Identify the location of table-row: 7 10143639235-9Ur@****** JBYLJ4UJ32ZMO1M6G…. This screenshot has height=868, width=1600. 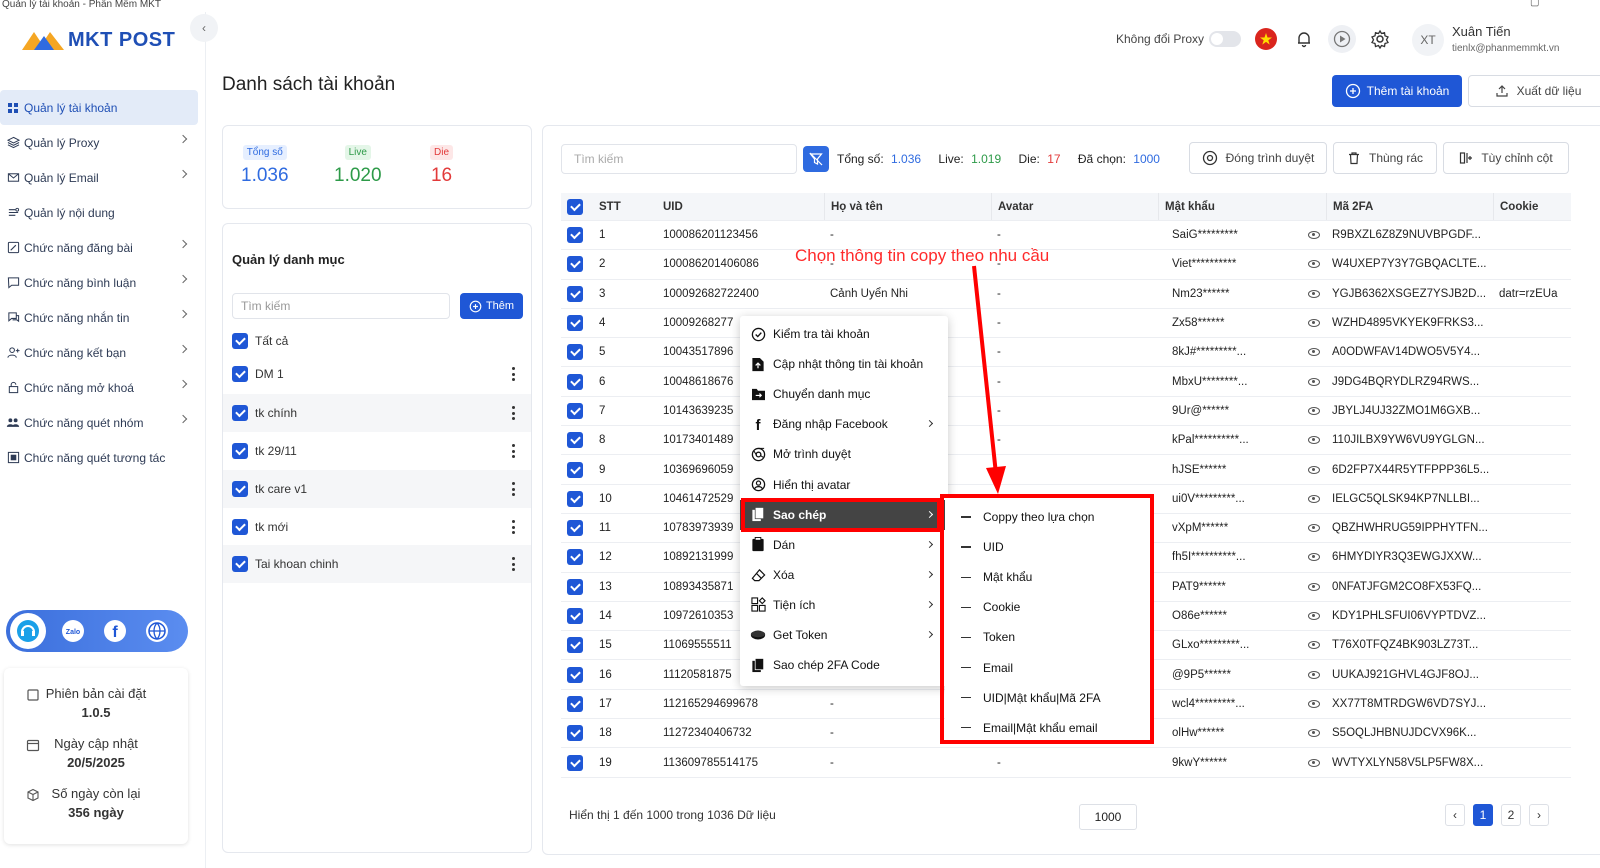
(1066, 412).